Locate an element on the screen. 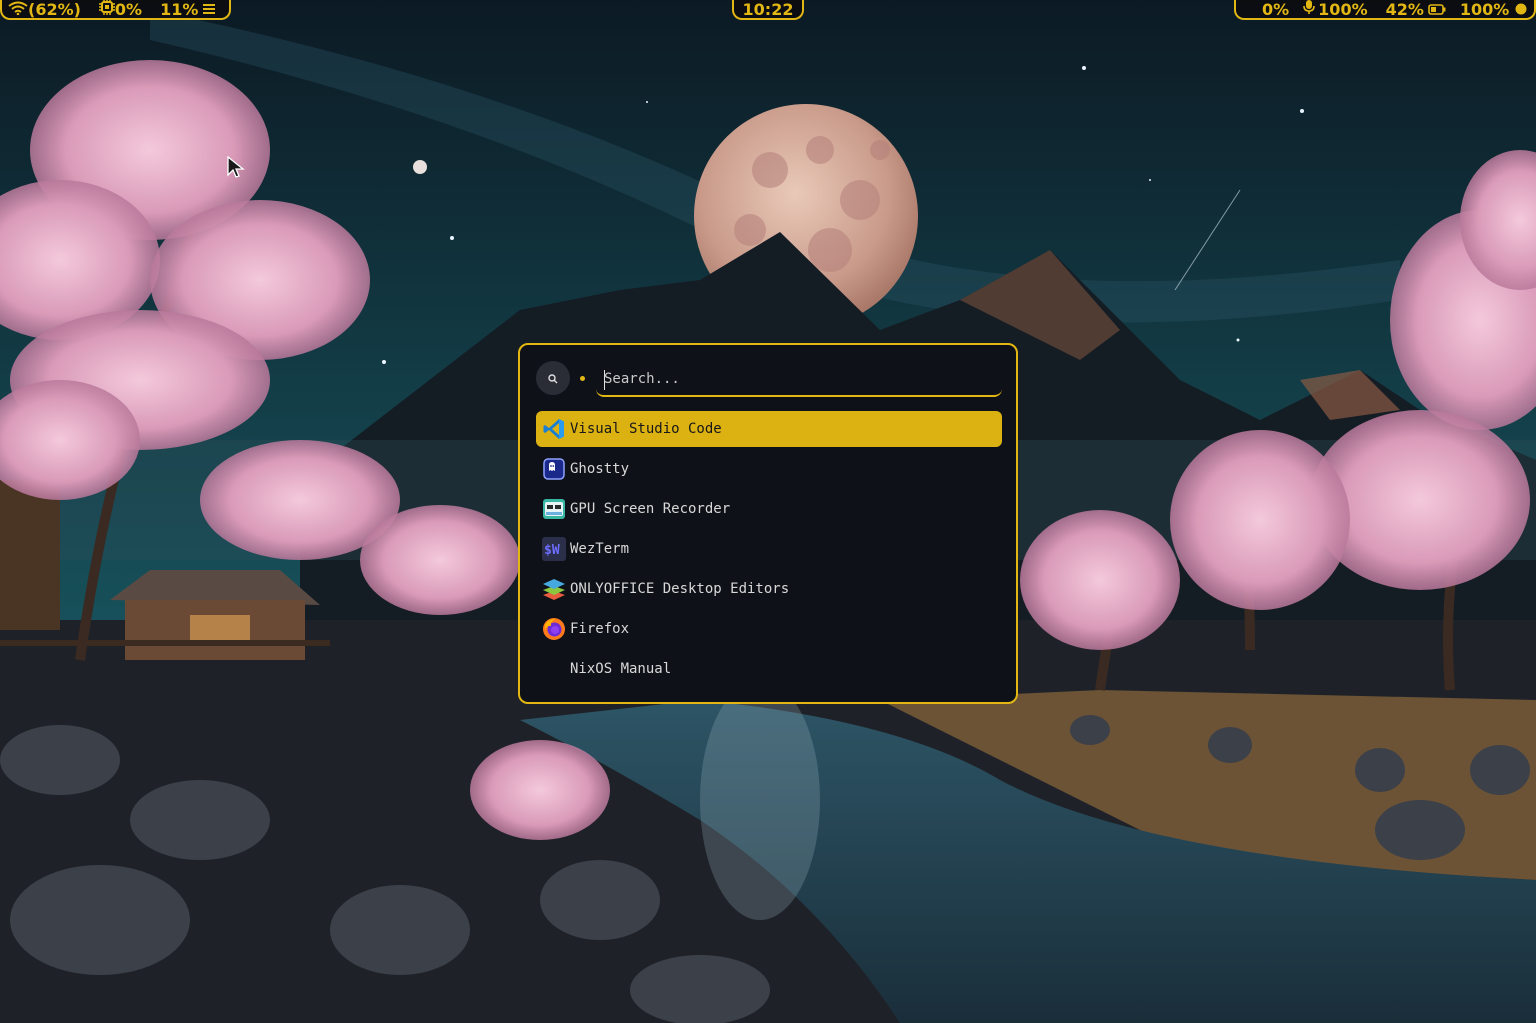 The width and height of the screenshot is (1536, 1023). search-button is located at coordinates (553, 378).